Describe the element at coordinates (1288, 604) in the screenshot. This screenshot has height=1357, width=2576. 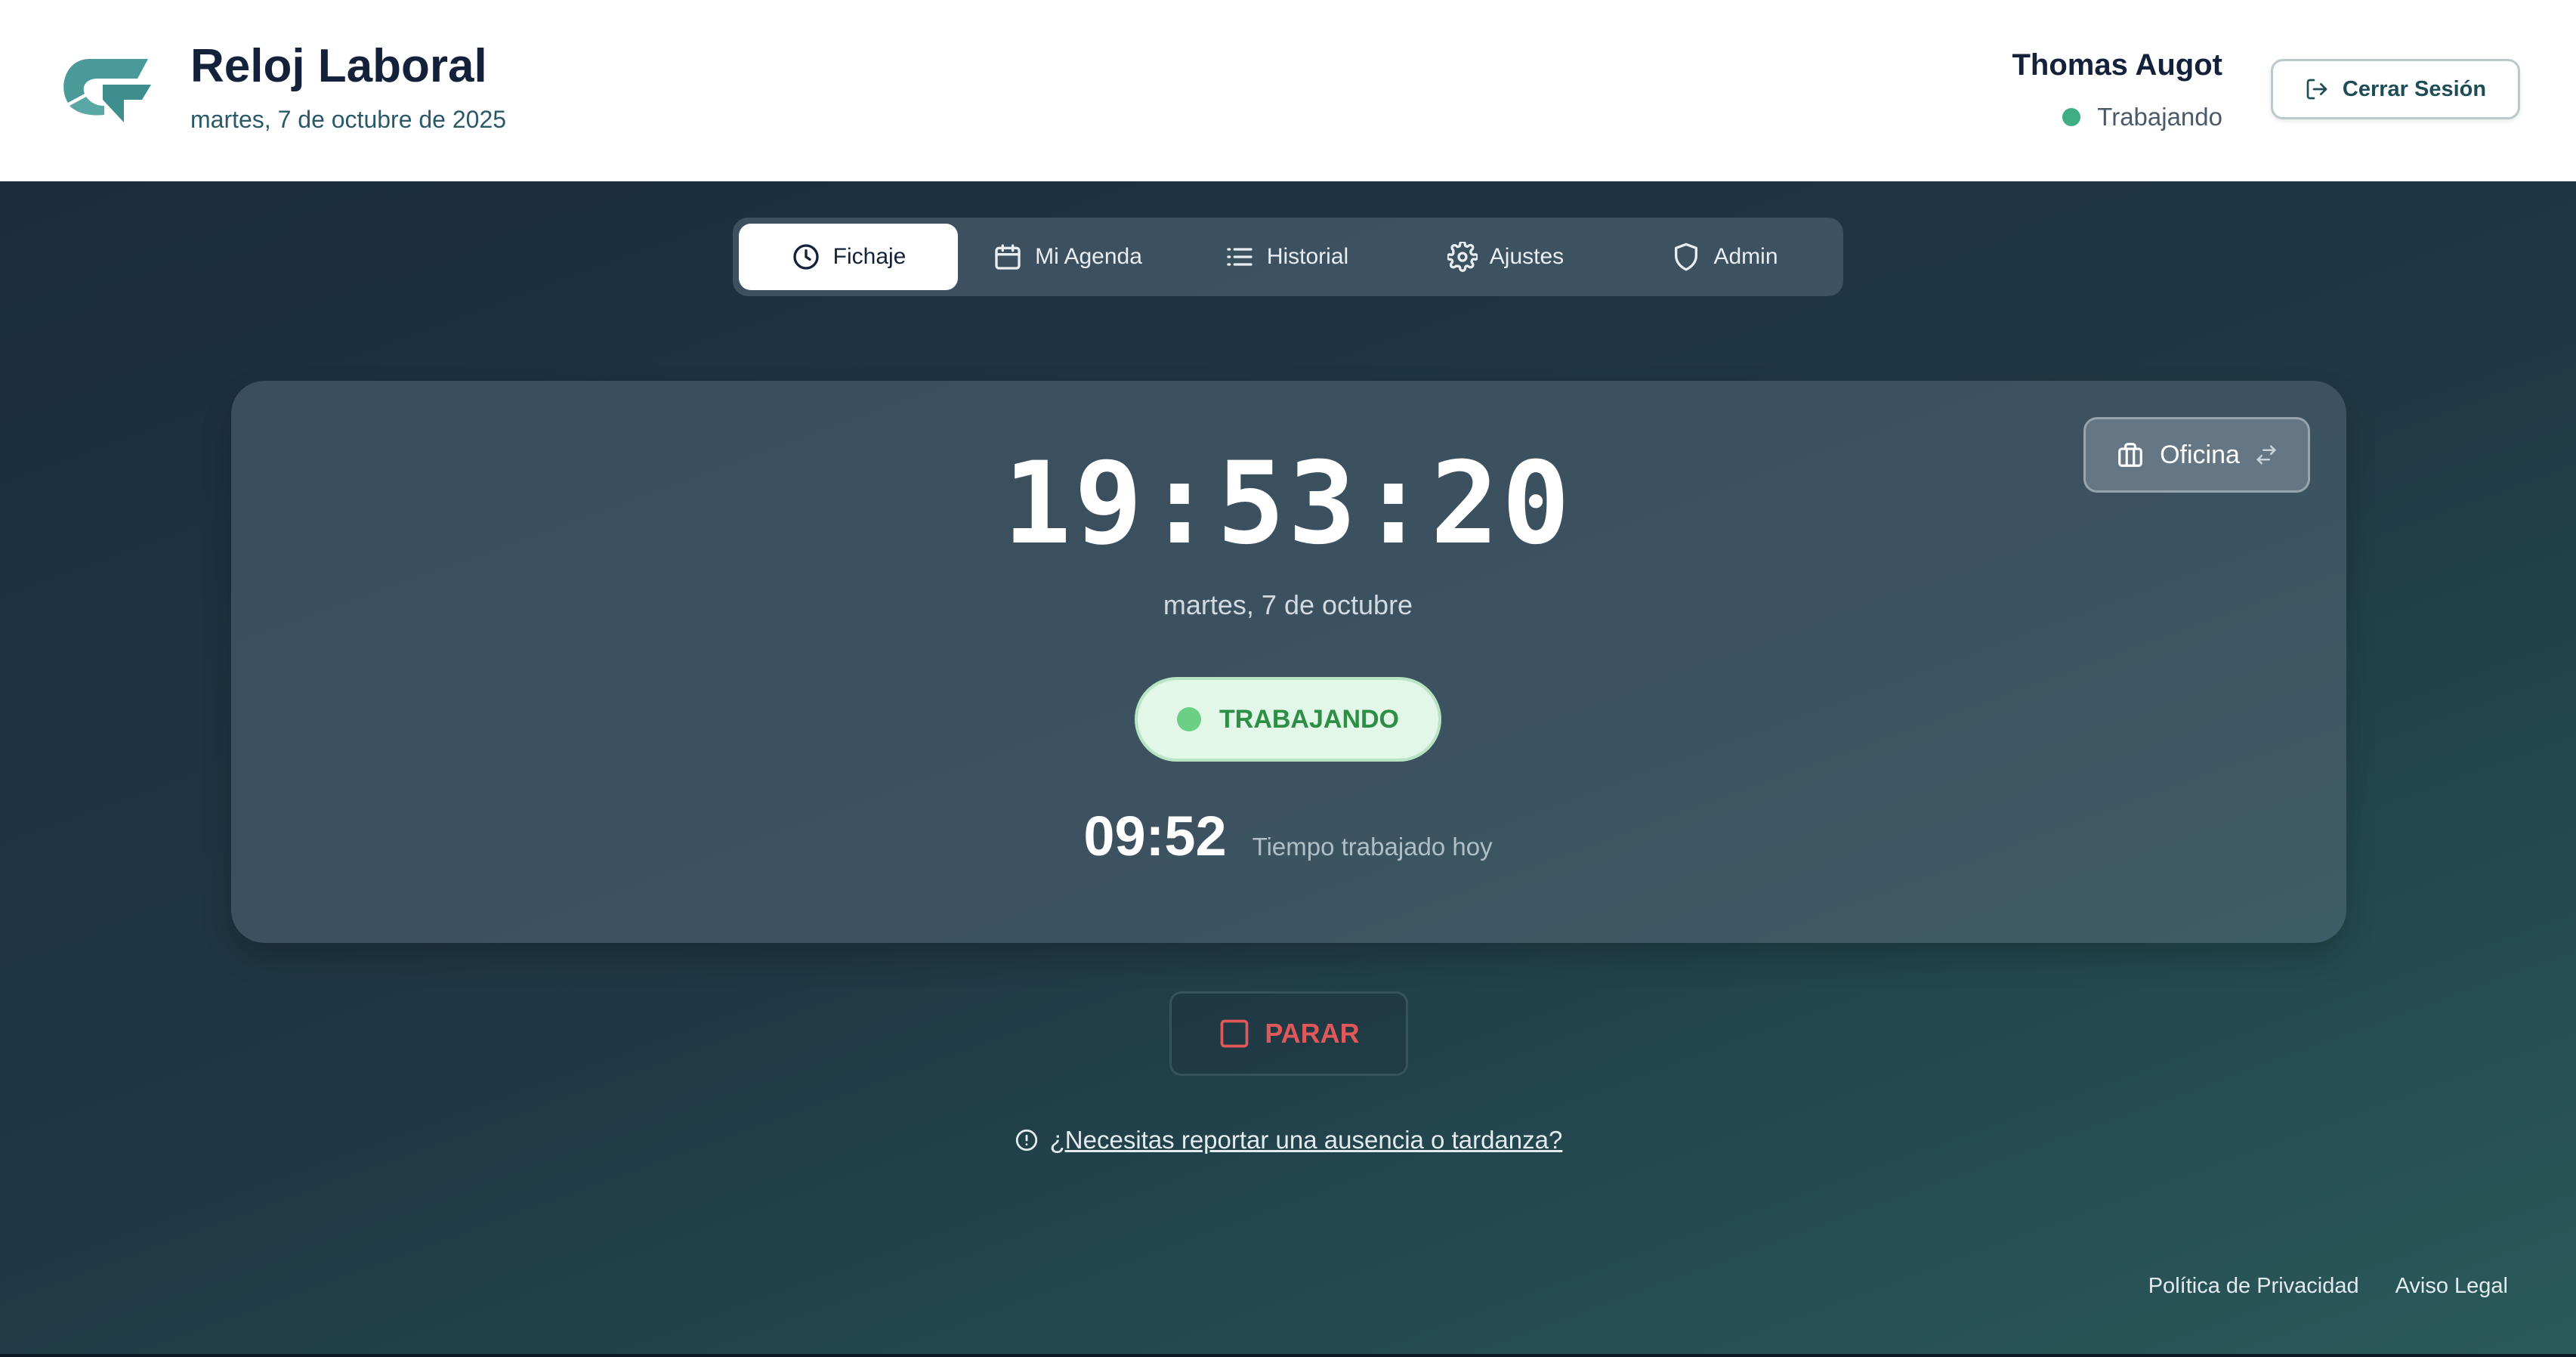
I see `clock-date: martes, 7 de octubre` at that location.